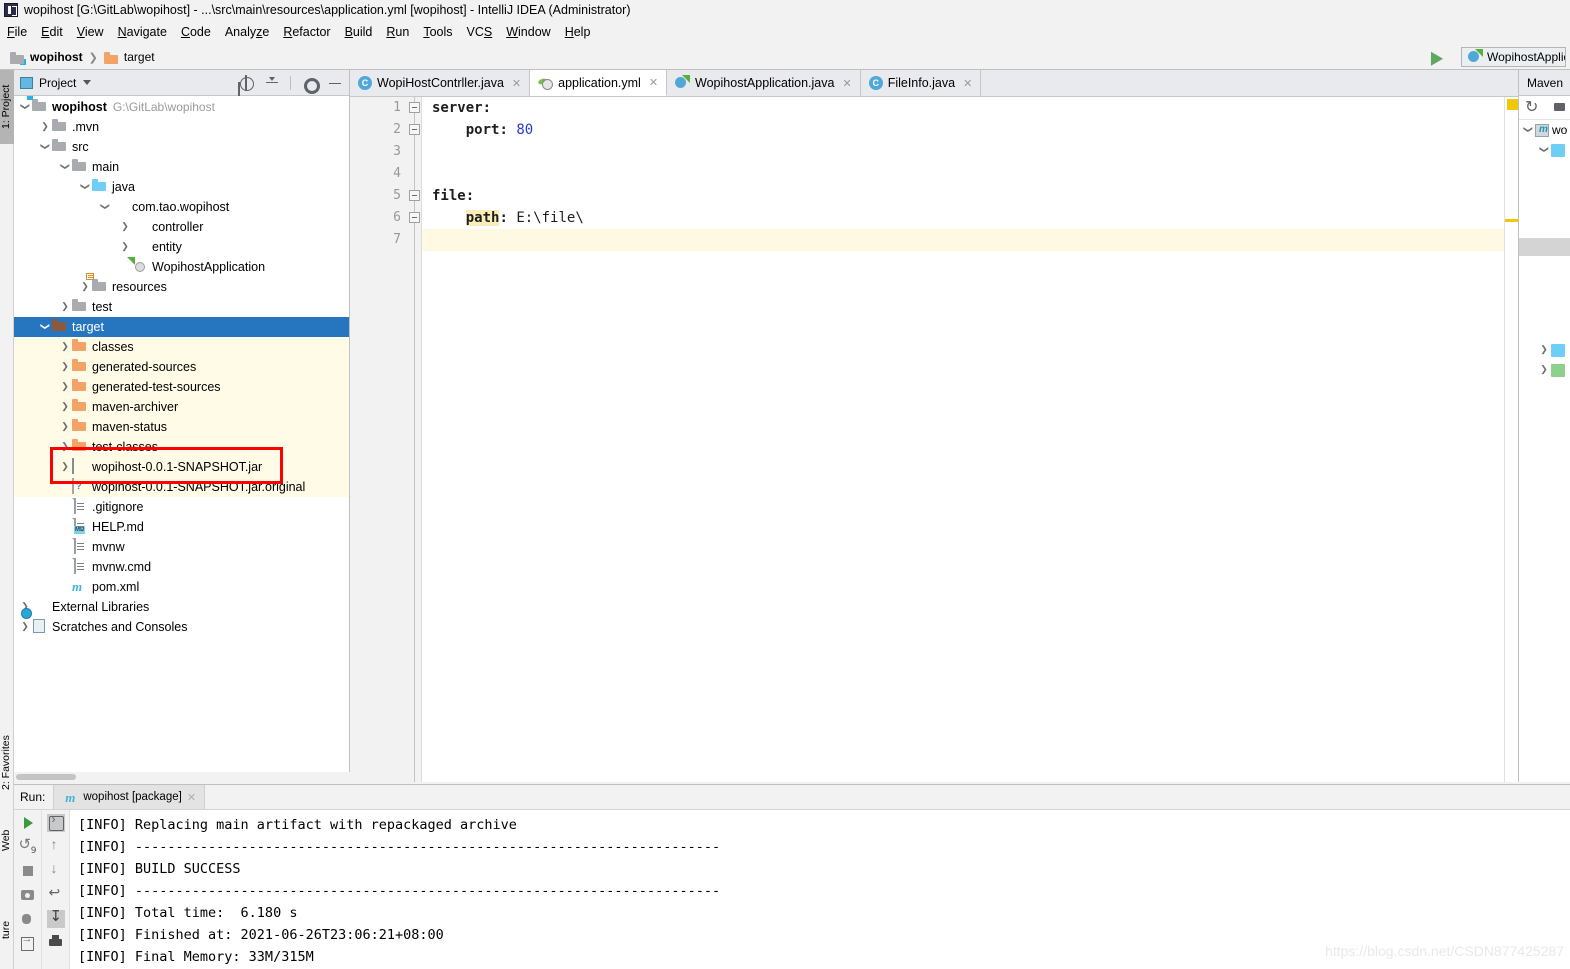 The width and height of the screenshot is (1570, 969). Describe the element at coordinates (181, 507) in the screenshot. I see `tree-row-.gitignore: .gitignore` at that location.